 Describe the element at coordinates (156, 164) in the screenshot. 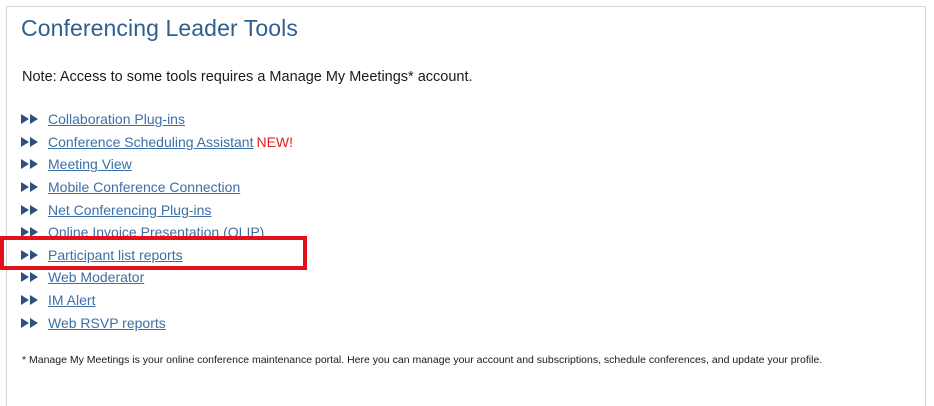

I see `list-item: Meeting View` at that location.